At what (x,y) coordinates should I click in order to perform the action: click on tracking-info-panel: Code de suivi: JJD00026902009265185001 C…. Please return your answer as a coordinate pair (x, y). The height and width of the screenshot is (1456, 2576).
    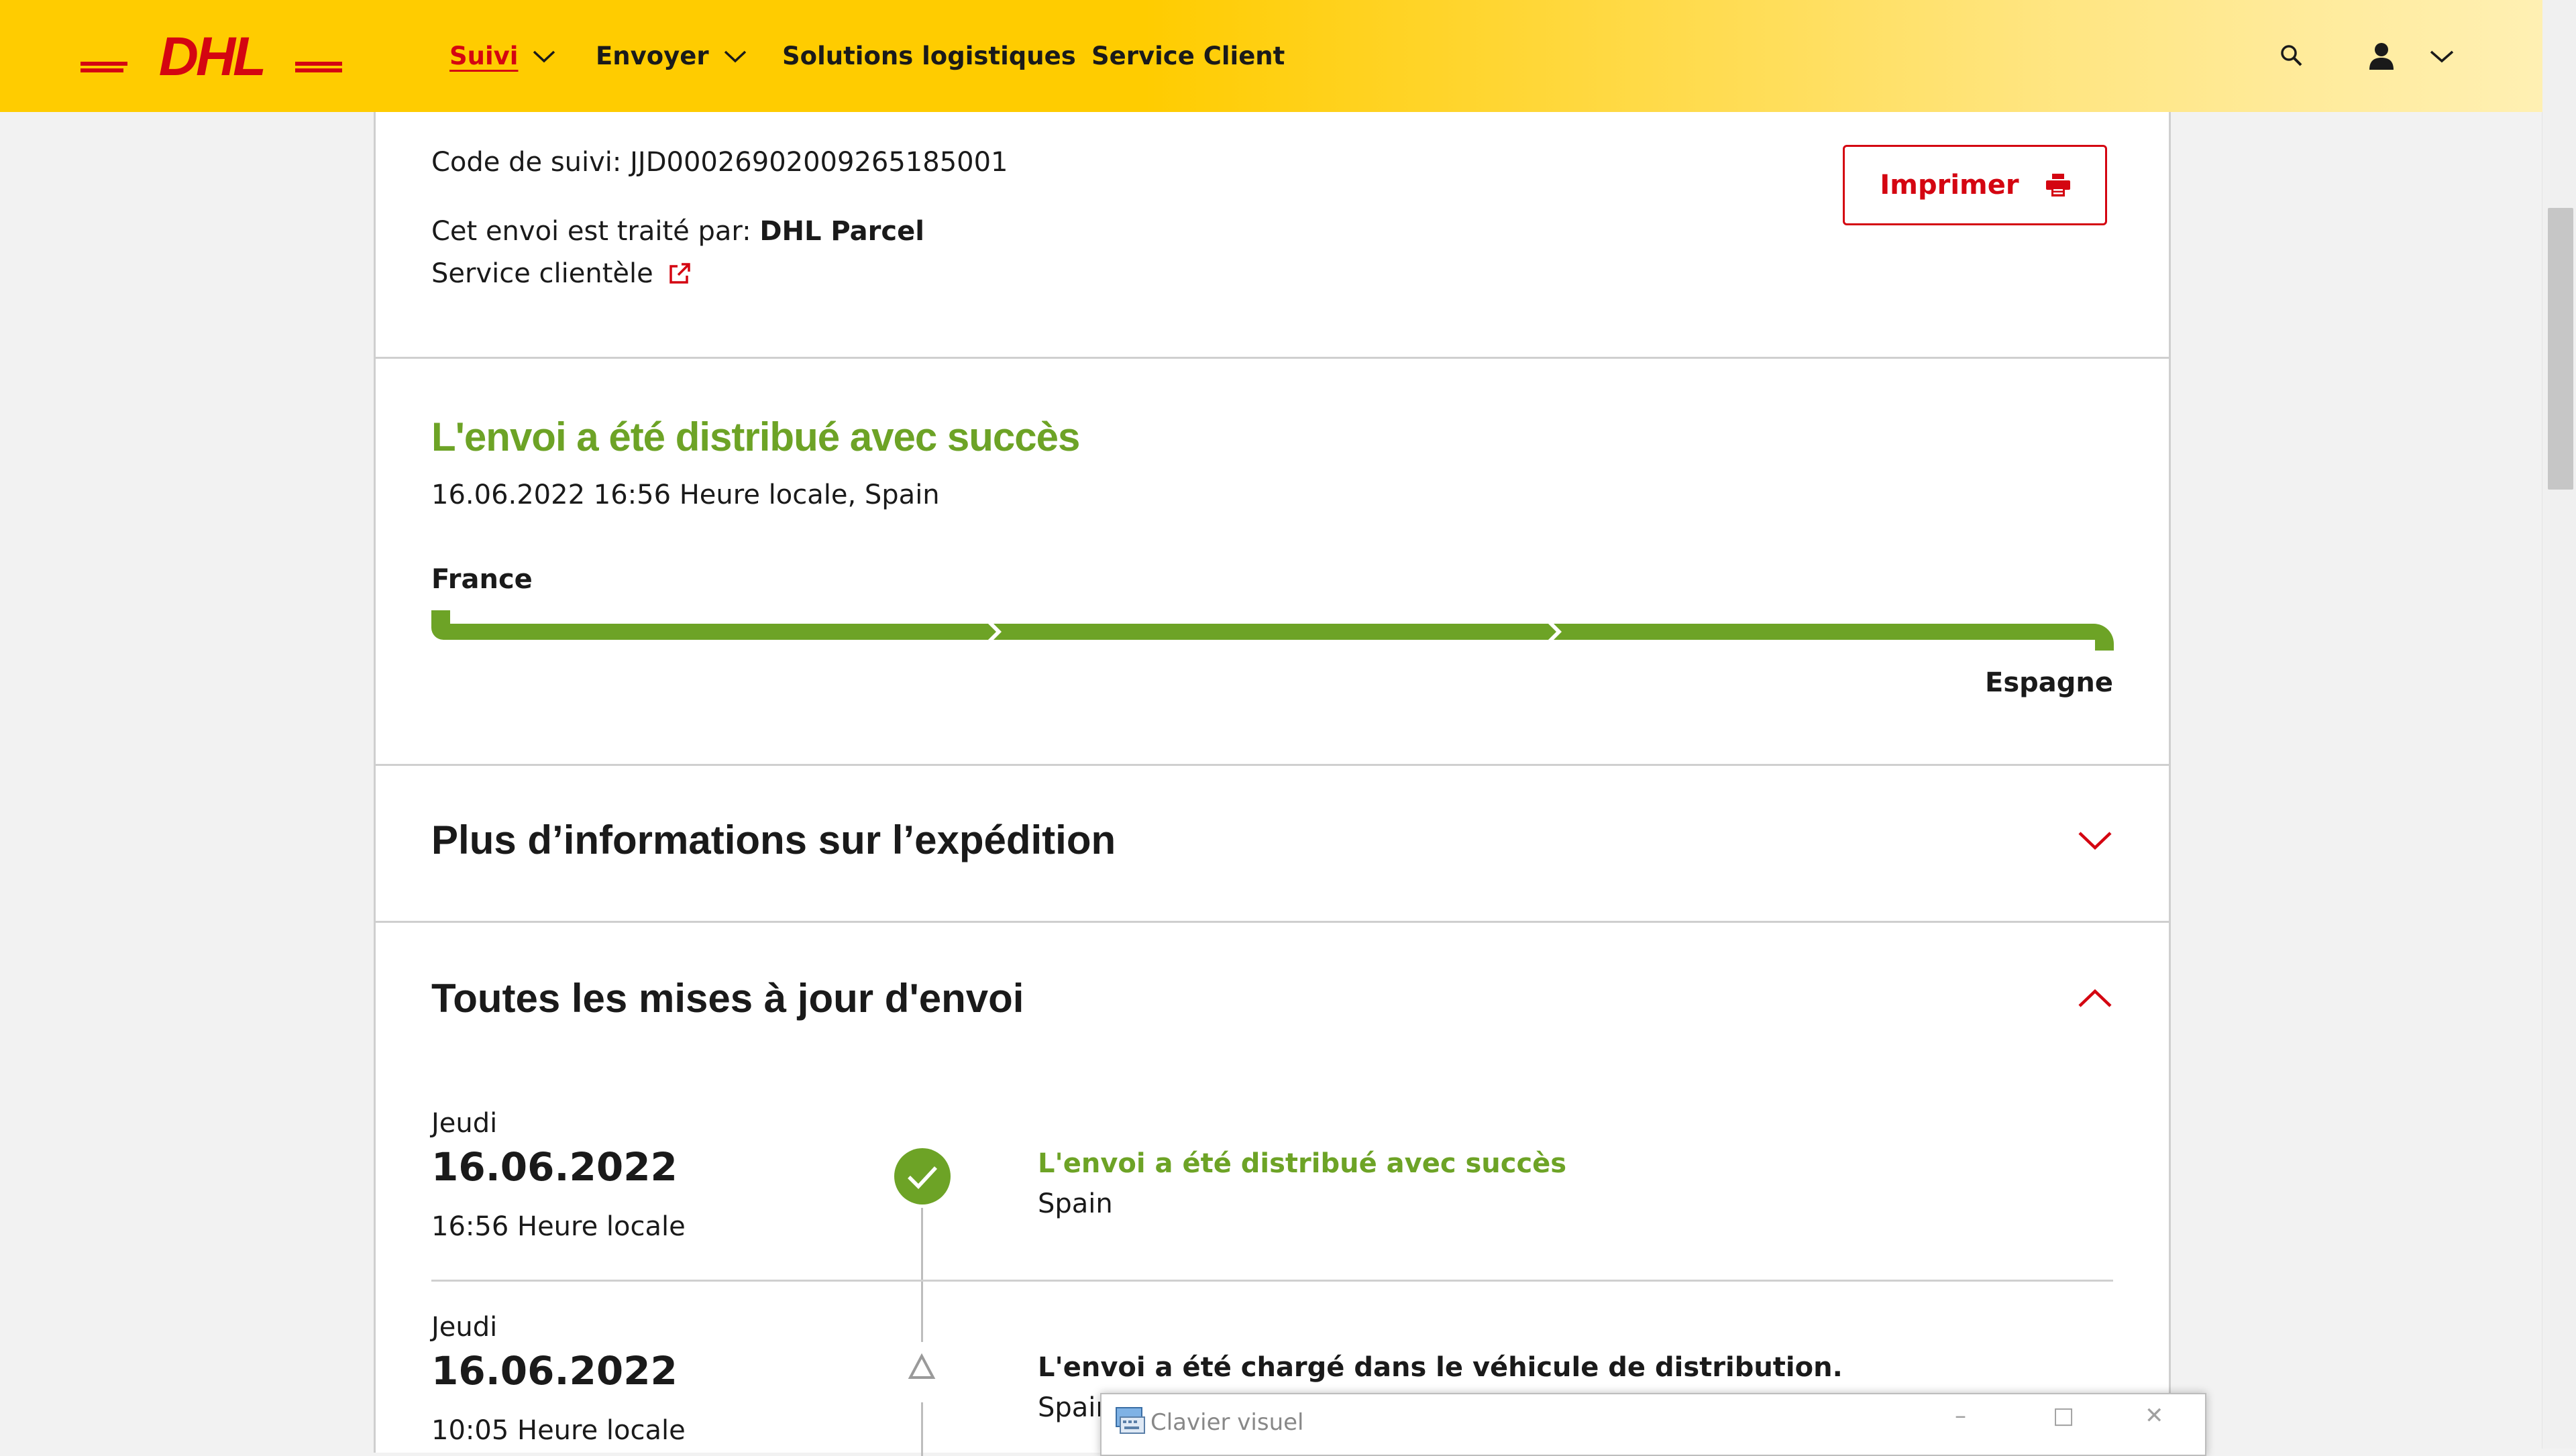
    Looking at the image, I should click on (1272, 235).